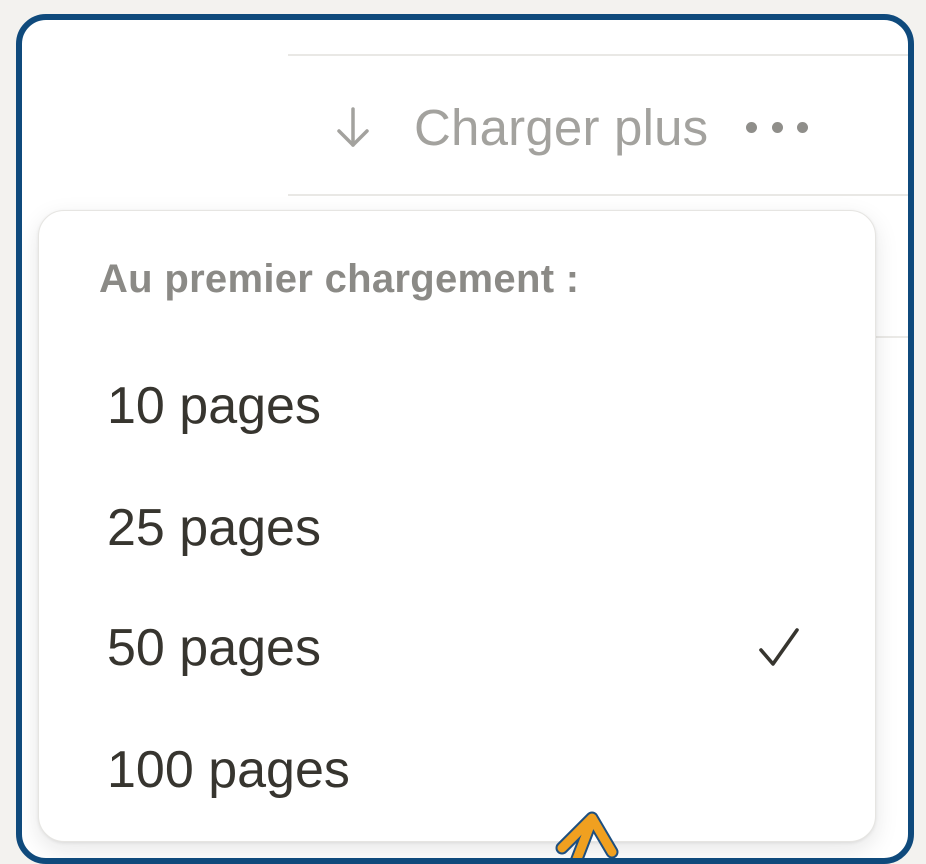 The height and width of the screenshot is (864, 926). Describe the element at coordinates (779, 648) in the screenshot. I see `checkmark-icon` at that location.